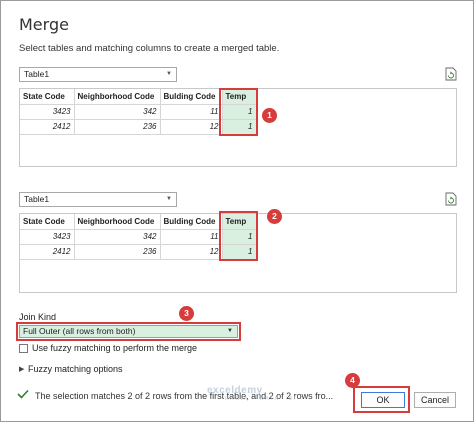  Describe the element at coordinates (238, 236) in the screenshot. I see `highlight-box-temp-second` at that location.